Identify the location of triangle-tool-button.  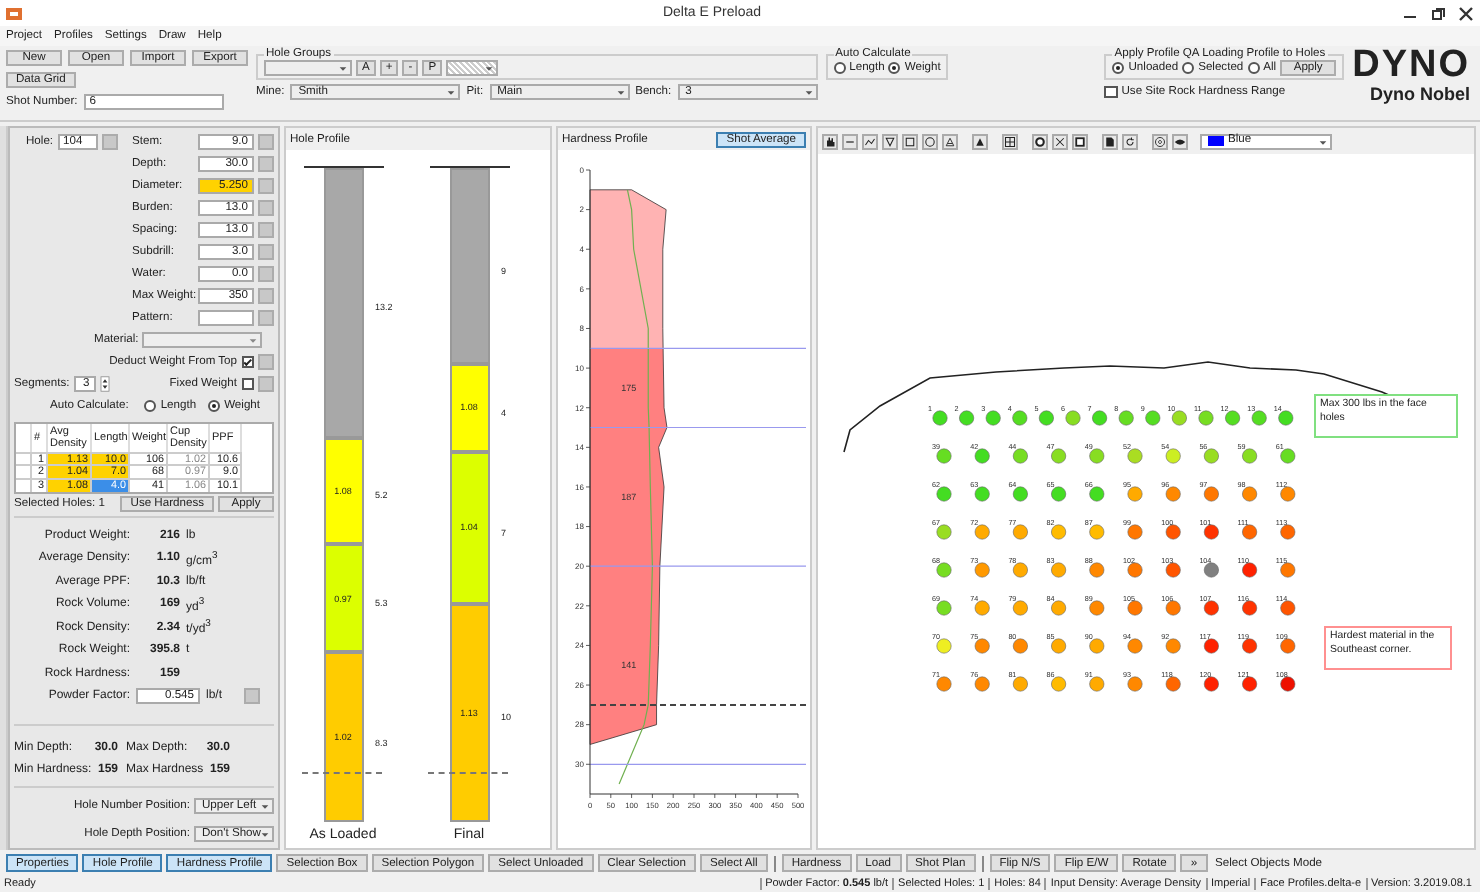
(890, 141).